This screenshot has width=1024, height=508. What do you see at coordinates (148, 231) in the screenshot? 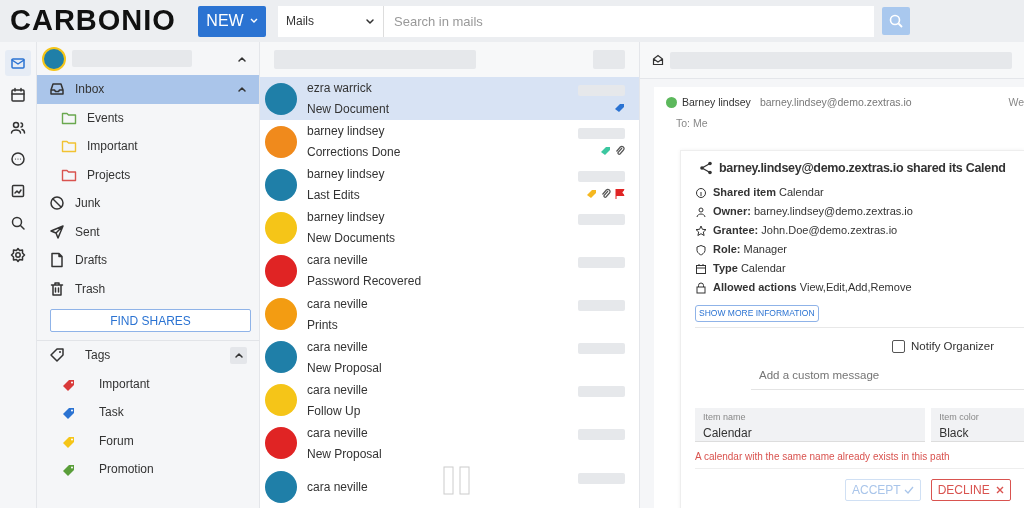
I see `folder-item: Sent` at bounding box center [148, 231].